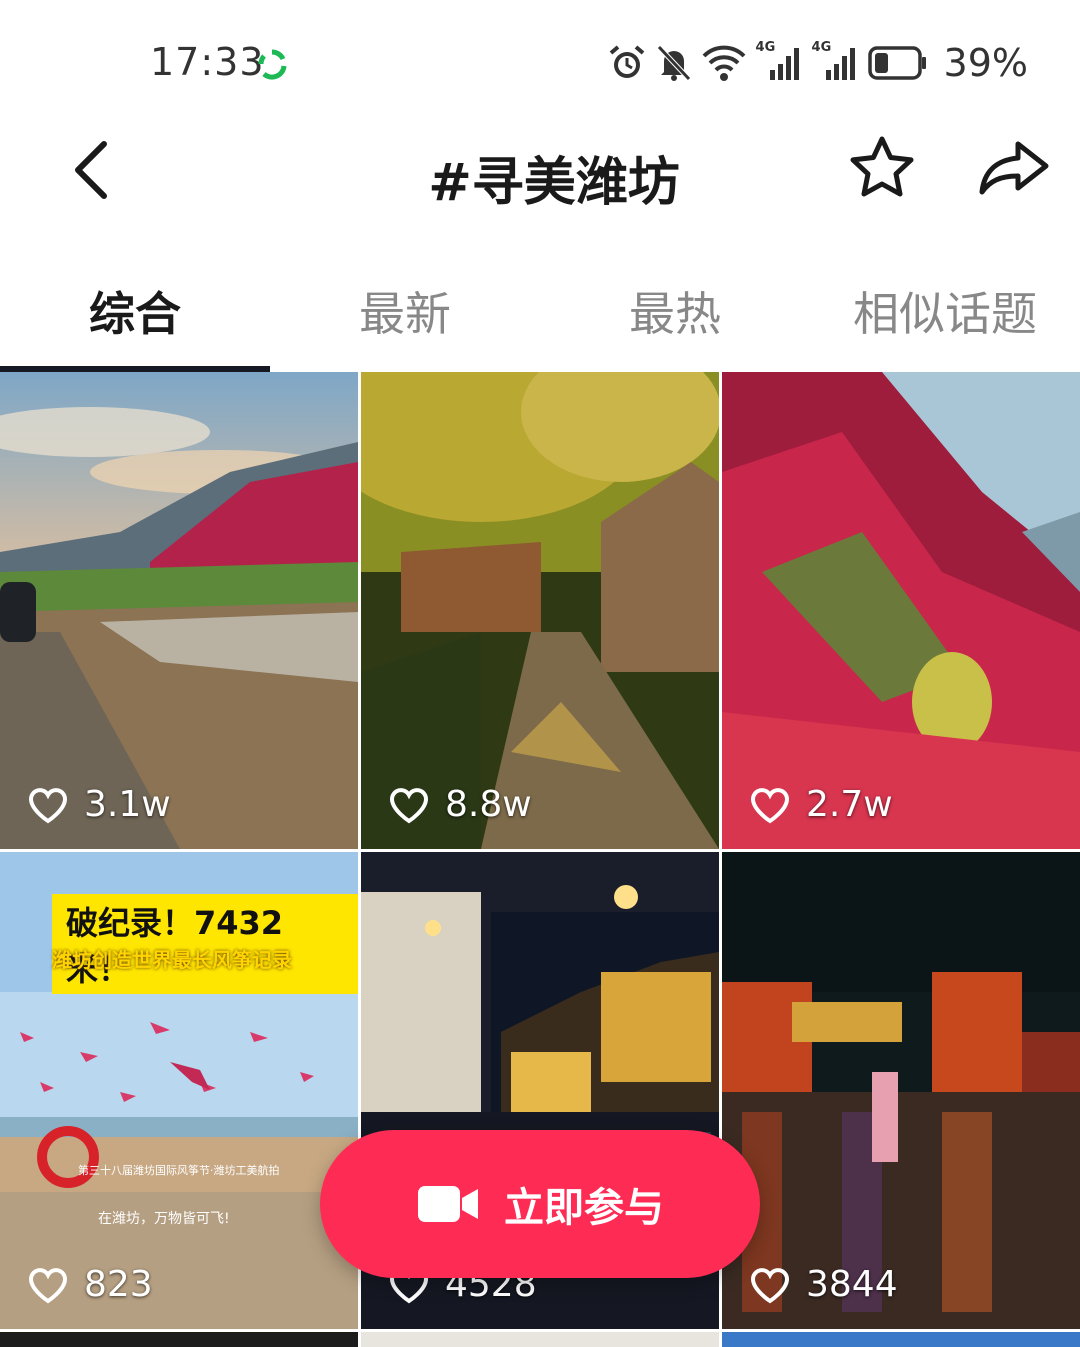 The height and width of the screenshot is (1347, 1080). What do you see at coordinates (849, 804) in the screenshot?
I see `likes-count: 2.7w` at bounding box center [849, 804].